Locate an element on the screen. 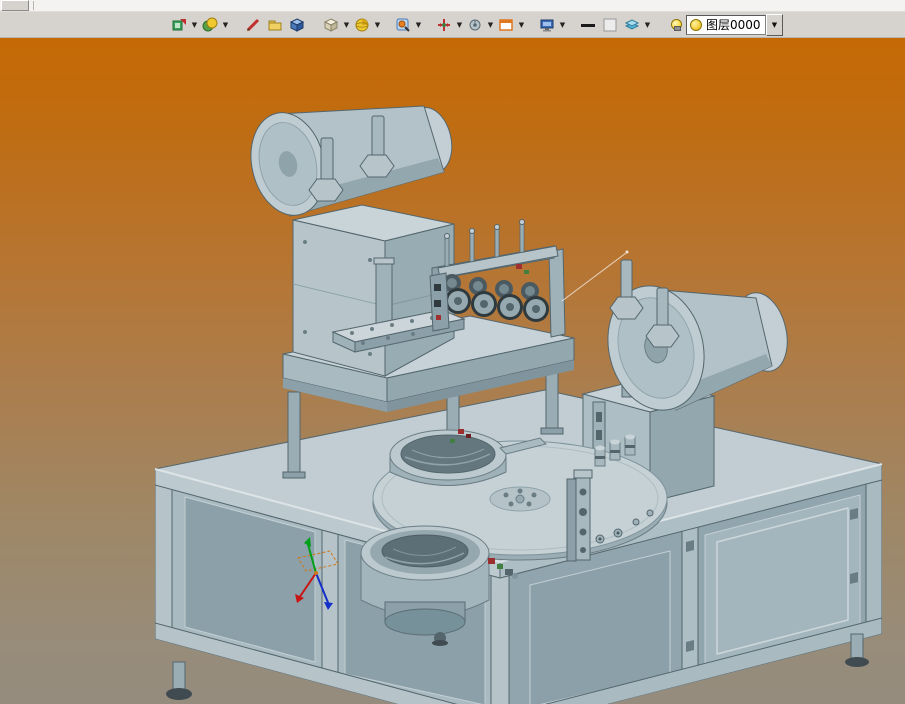 This screenshot has width=905, height=704. layer-combo-dropdown-arrow: ▼ is located at coordinates (774, 24).